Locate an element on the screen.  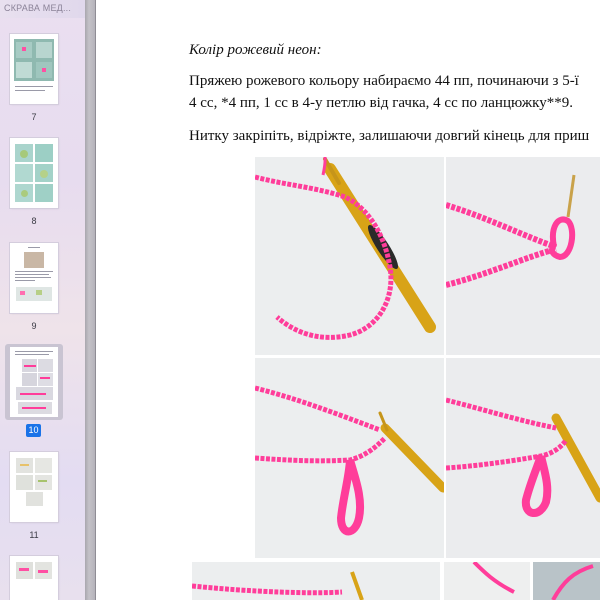
photo-bottom-left is located at coordinates (316, 581).